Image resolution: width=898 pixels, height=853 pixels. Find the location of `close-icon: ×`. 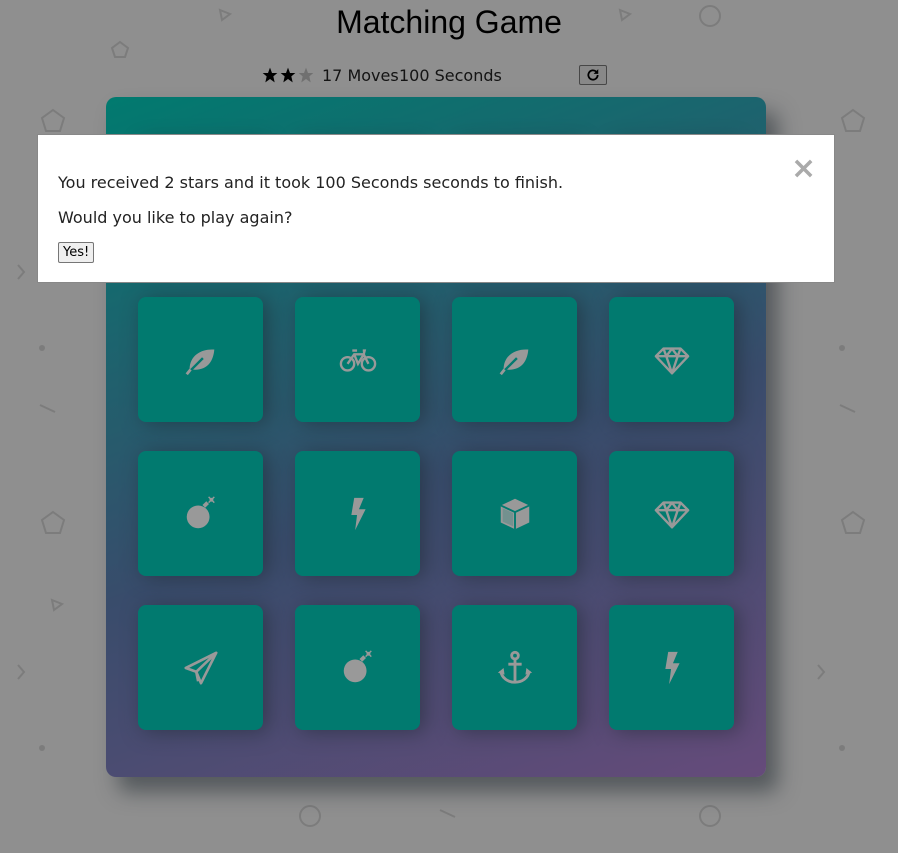

close-icon: × is located at coordinates (803, 169).